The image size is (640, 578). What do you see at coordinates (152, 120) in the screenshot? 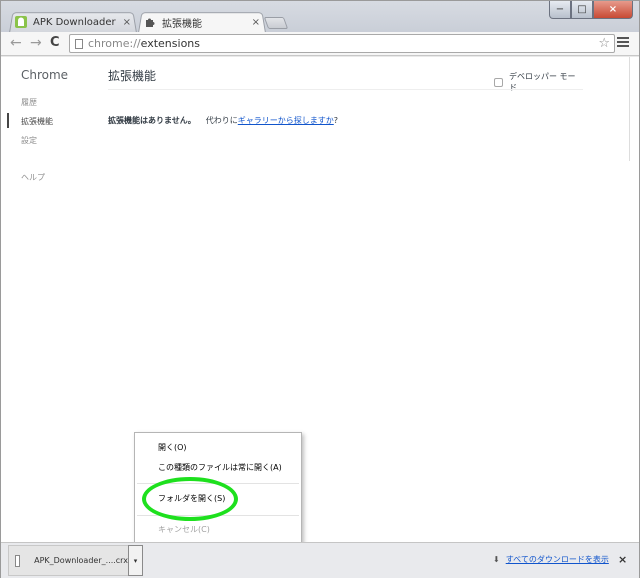
I see `no-extensions-text: 拡張機能はありません。` at bounding box center [152, 120].